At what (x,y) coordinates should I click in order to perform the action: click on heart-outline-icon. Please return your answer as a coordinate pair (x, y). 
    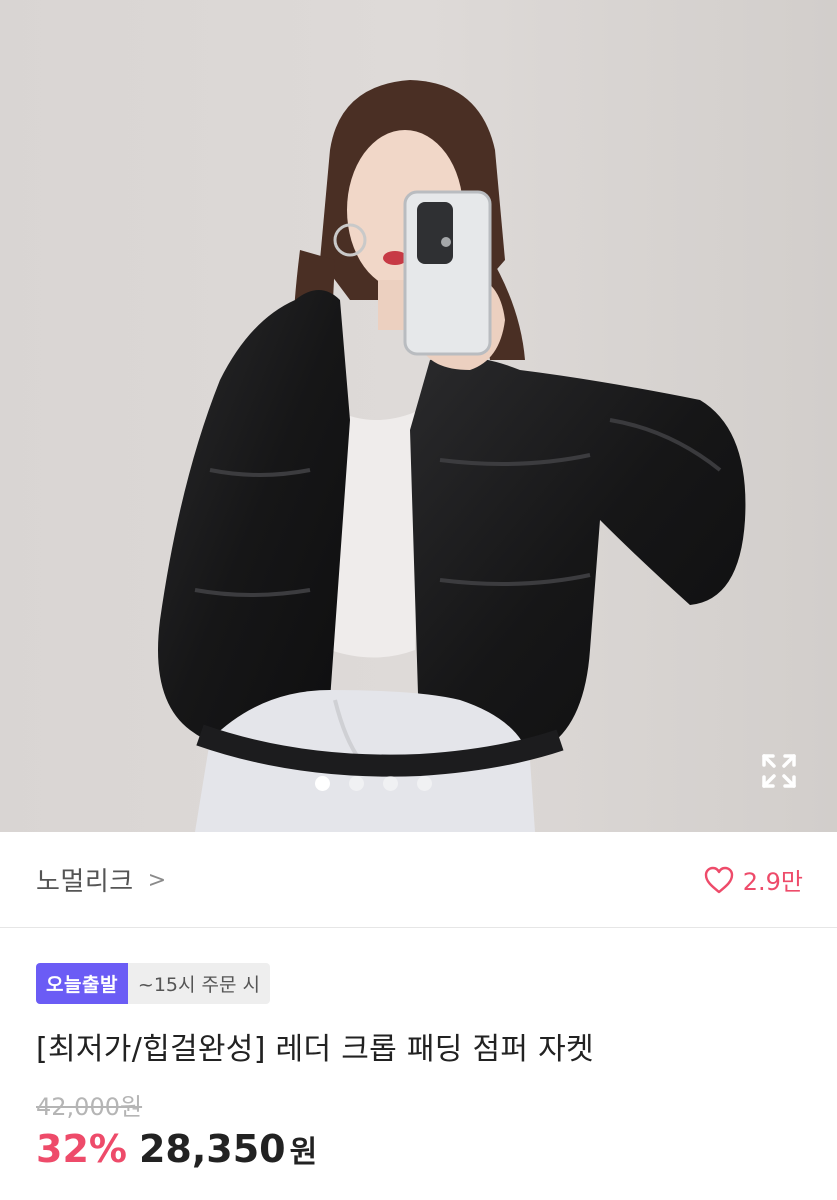
    Looking at the image, I should click on (718, 879).